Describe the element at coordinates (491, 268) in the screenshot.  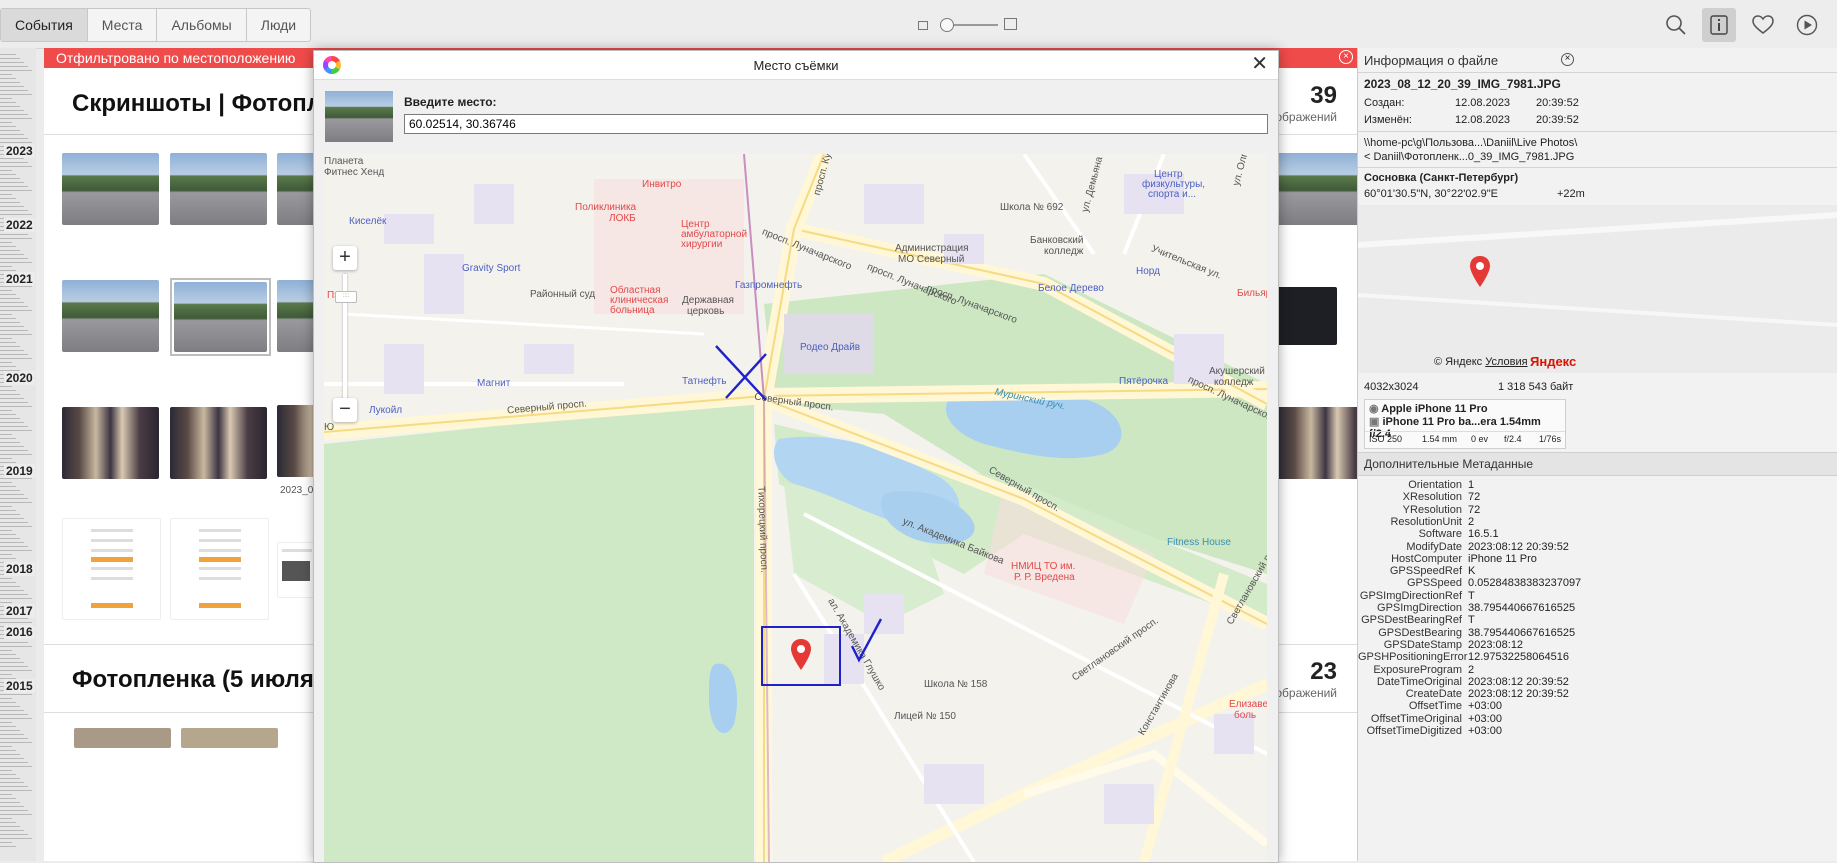
I see `map-label: Gravity Sport` at that location.